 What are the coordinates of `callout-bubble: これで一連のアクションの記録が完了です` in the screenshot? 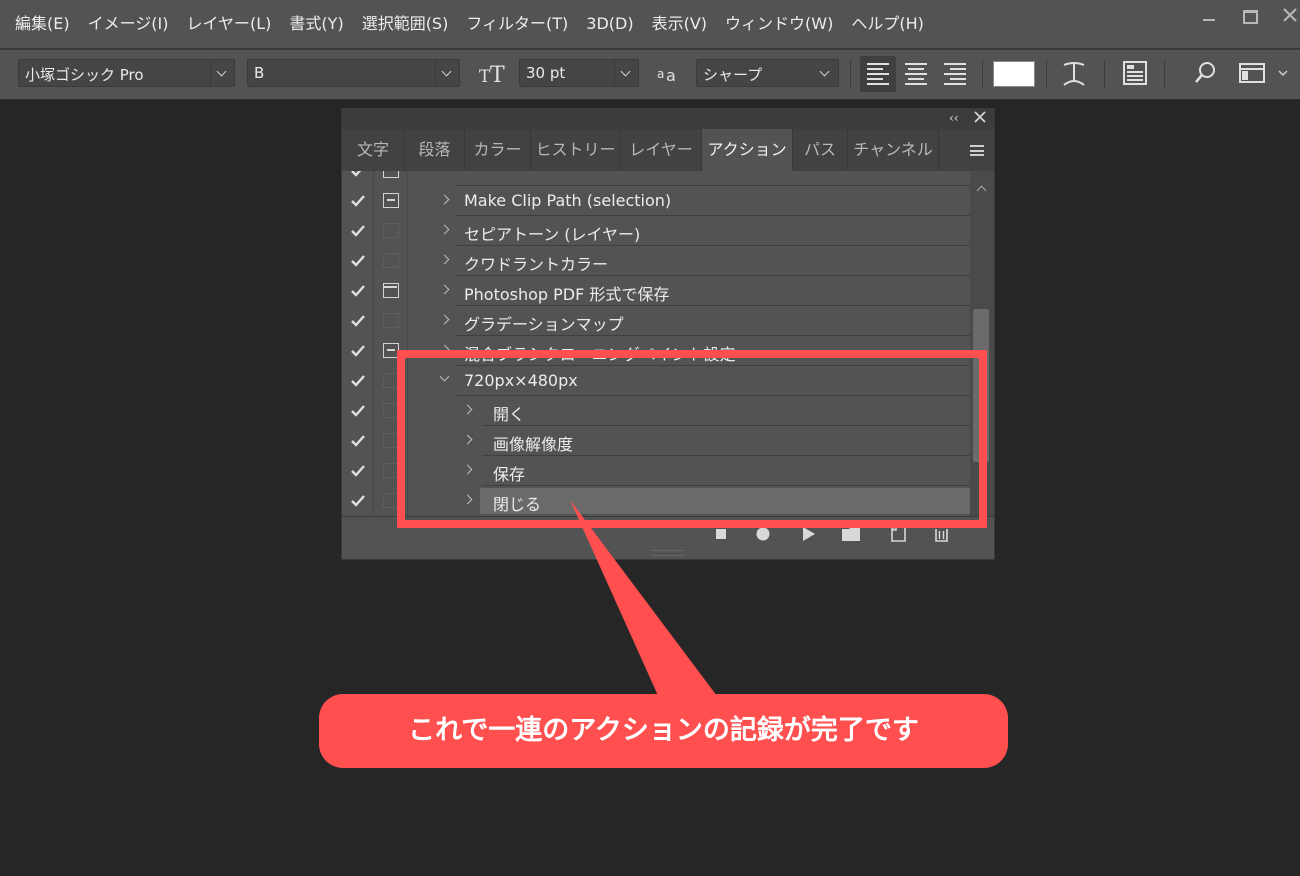 It's located at (663, 731).